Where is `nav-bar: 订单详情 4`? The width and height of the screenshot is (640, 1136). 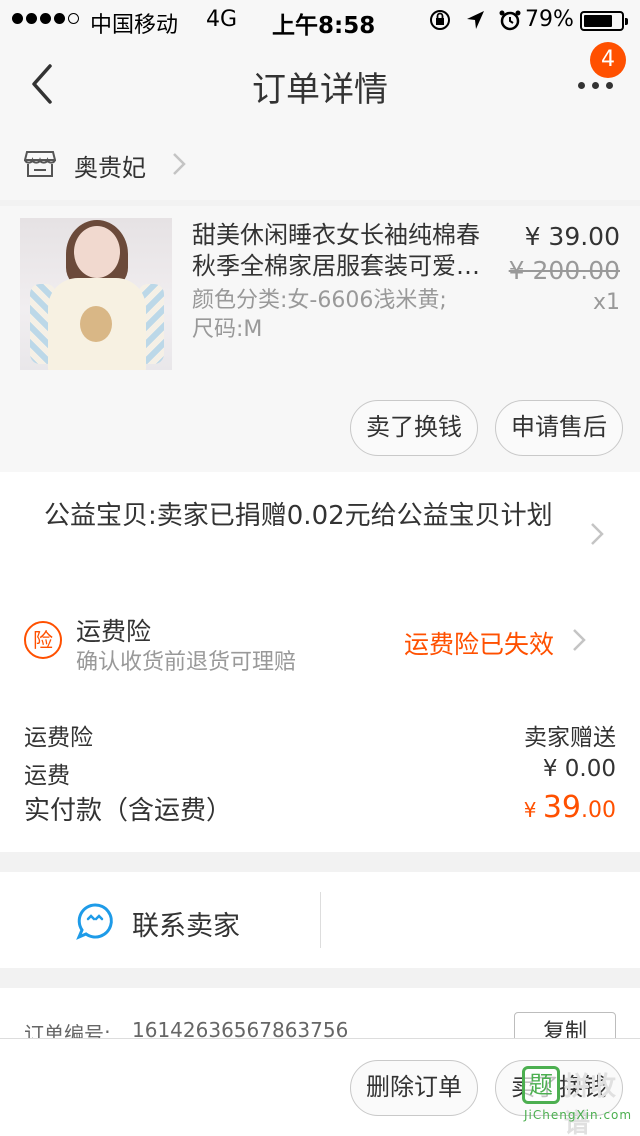
nav-bar: 订单详情 4 is located at coordinates (320, 84).